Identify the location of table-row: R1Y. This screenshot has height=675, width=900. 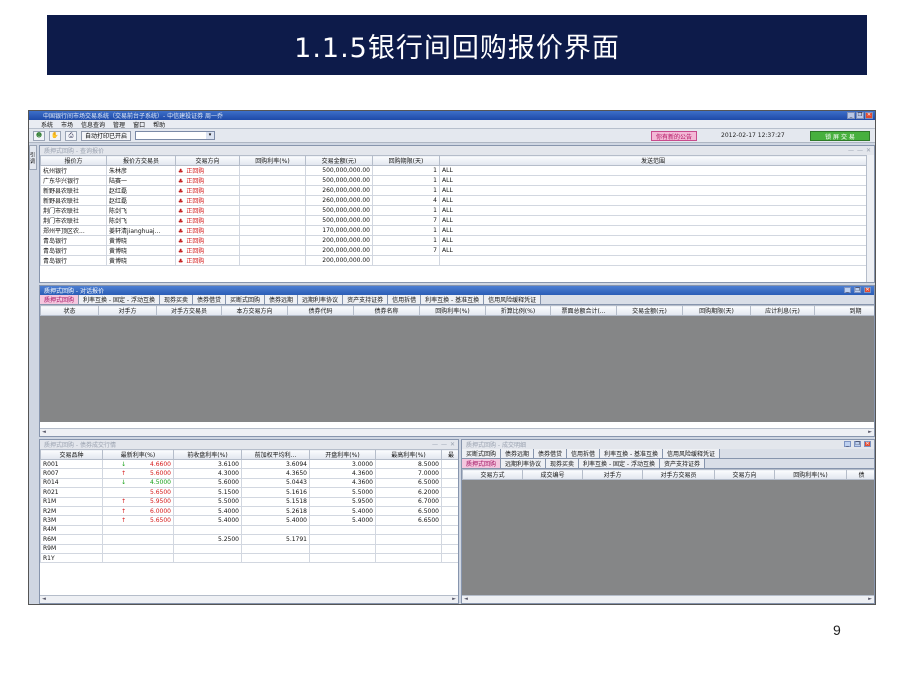
(249, 558).